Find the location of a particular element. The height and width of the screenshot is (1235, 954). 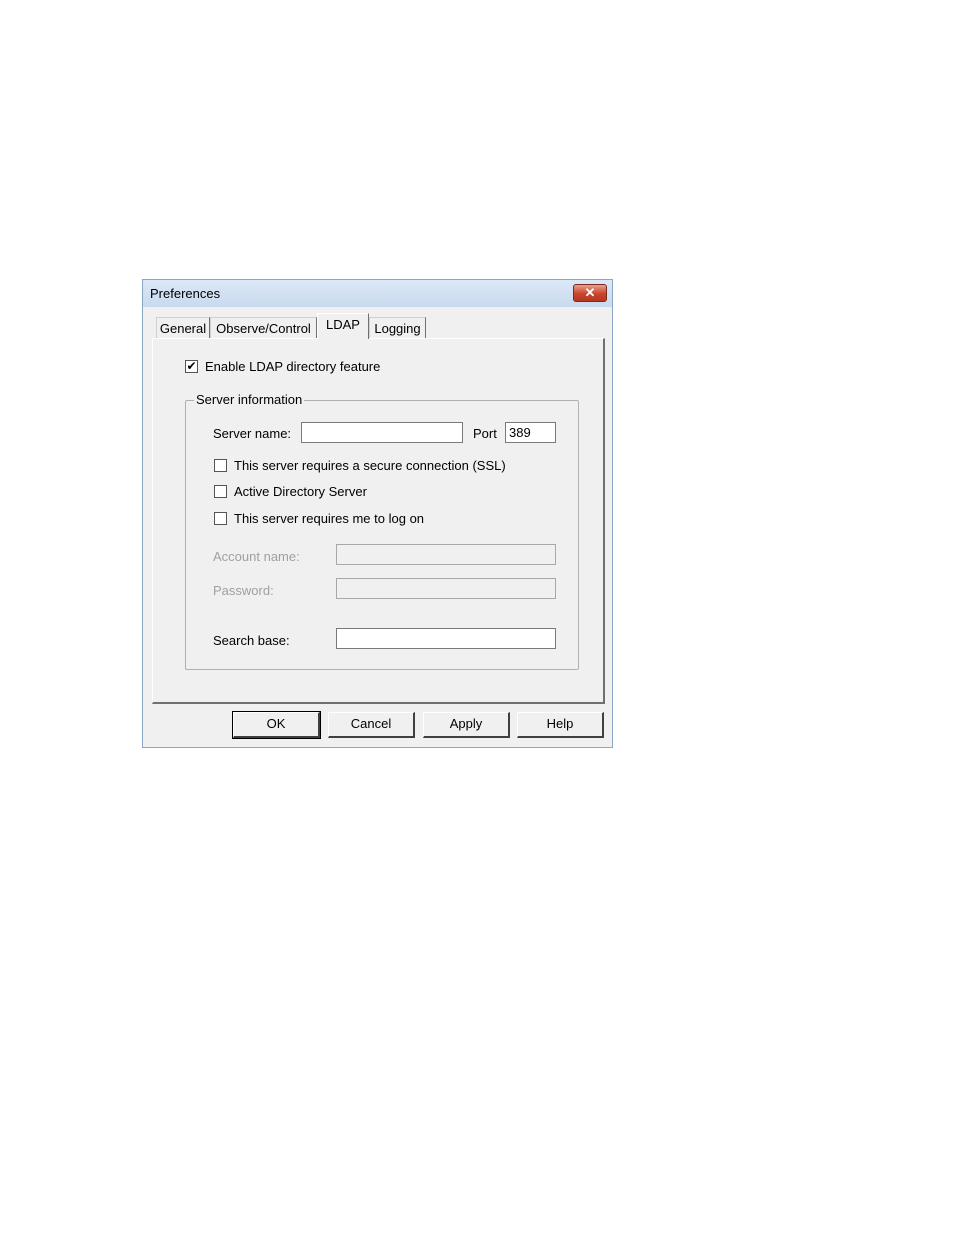

close-button: ✕ is located at coordinates (590, 293).